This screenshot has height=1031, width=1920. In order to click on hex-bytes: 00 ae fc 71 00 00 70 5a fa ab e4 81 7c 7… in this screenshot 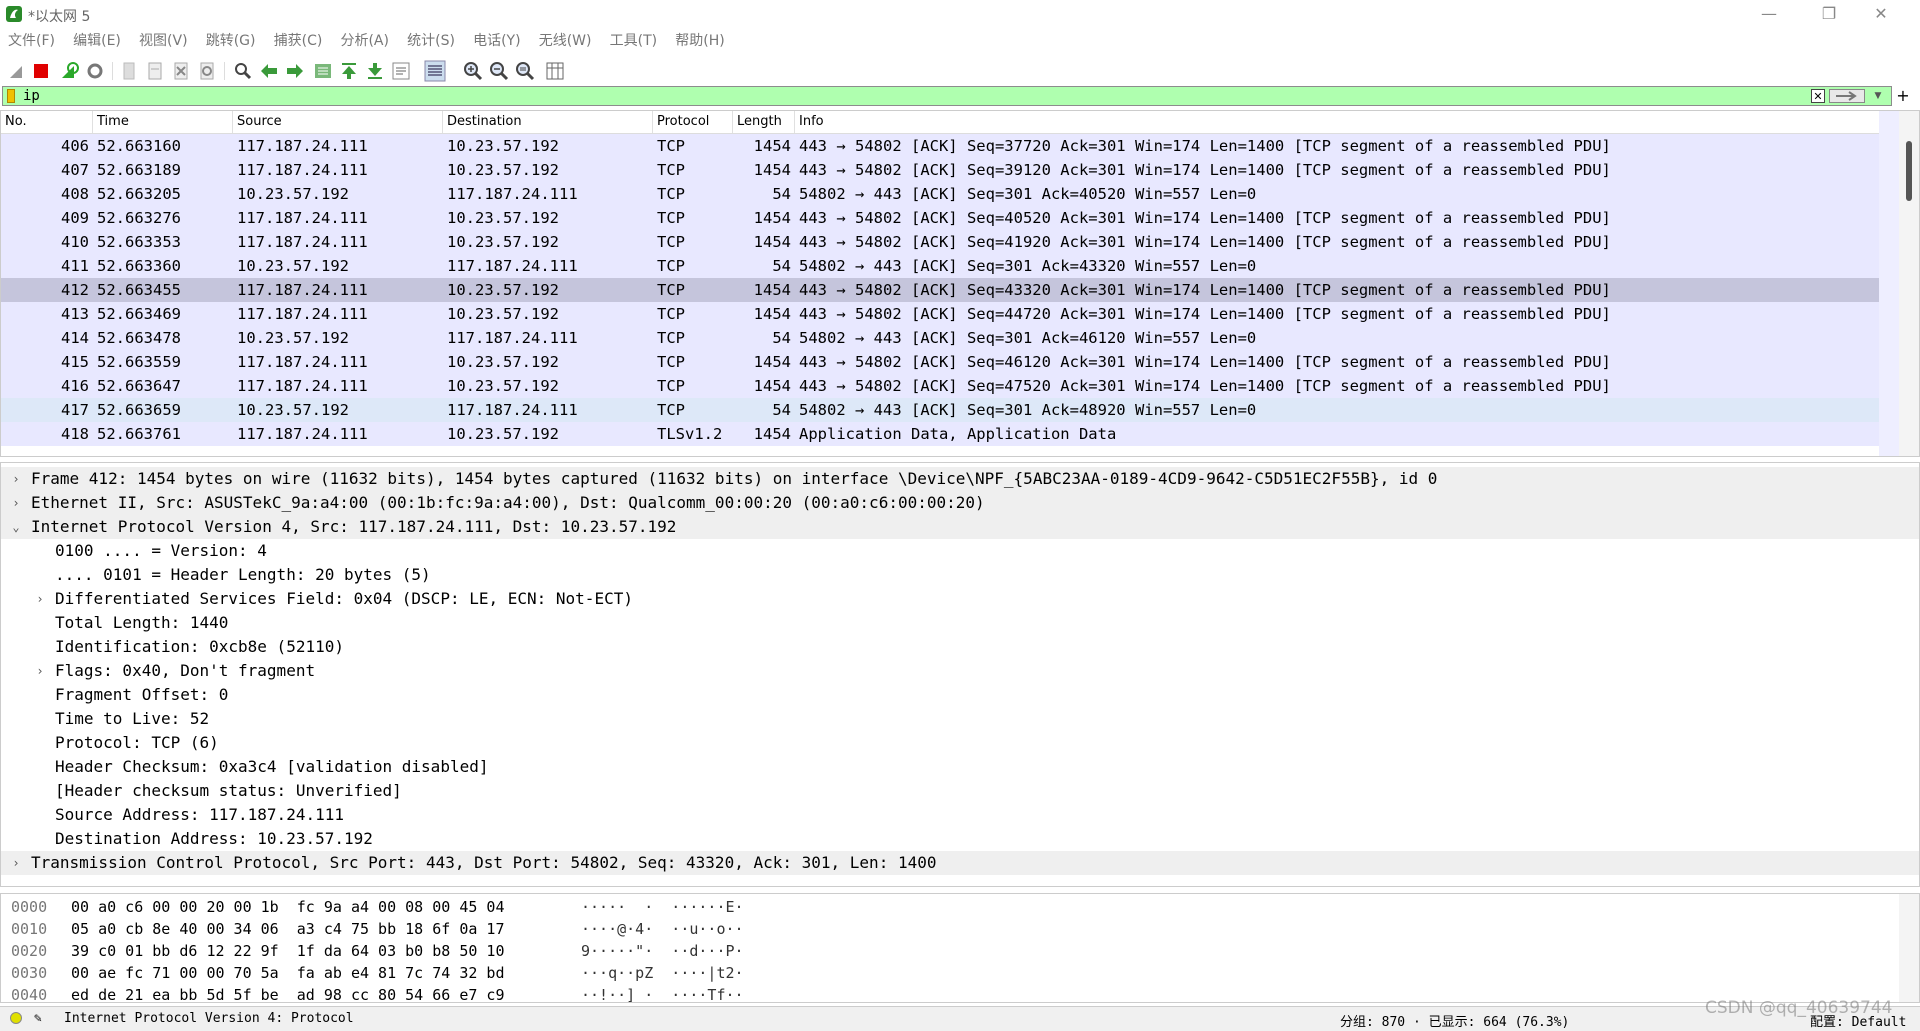, I will do `click(287, 973)`.